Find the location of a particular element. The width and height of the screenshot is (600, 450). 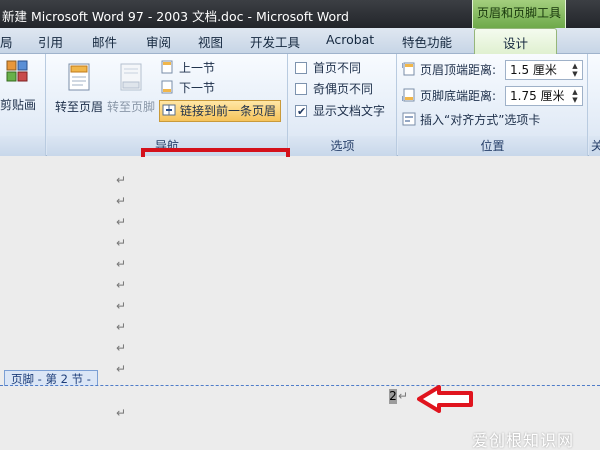

goto-footer-button: 转至页脚 is located at coordinates (131, 87).